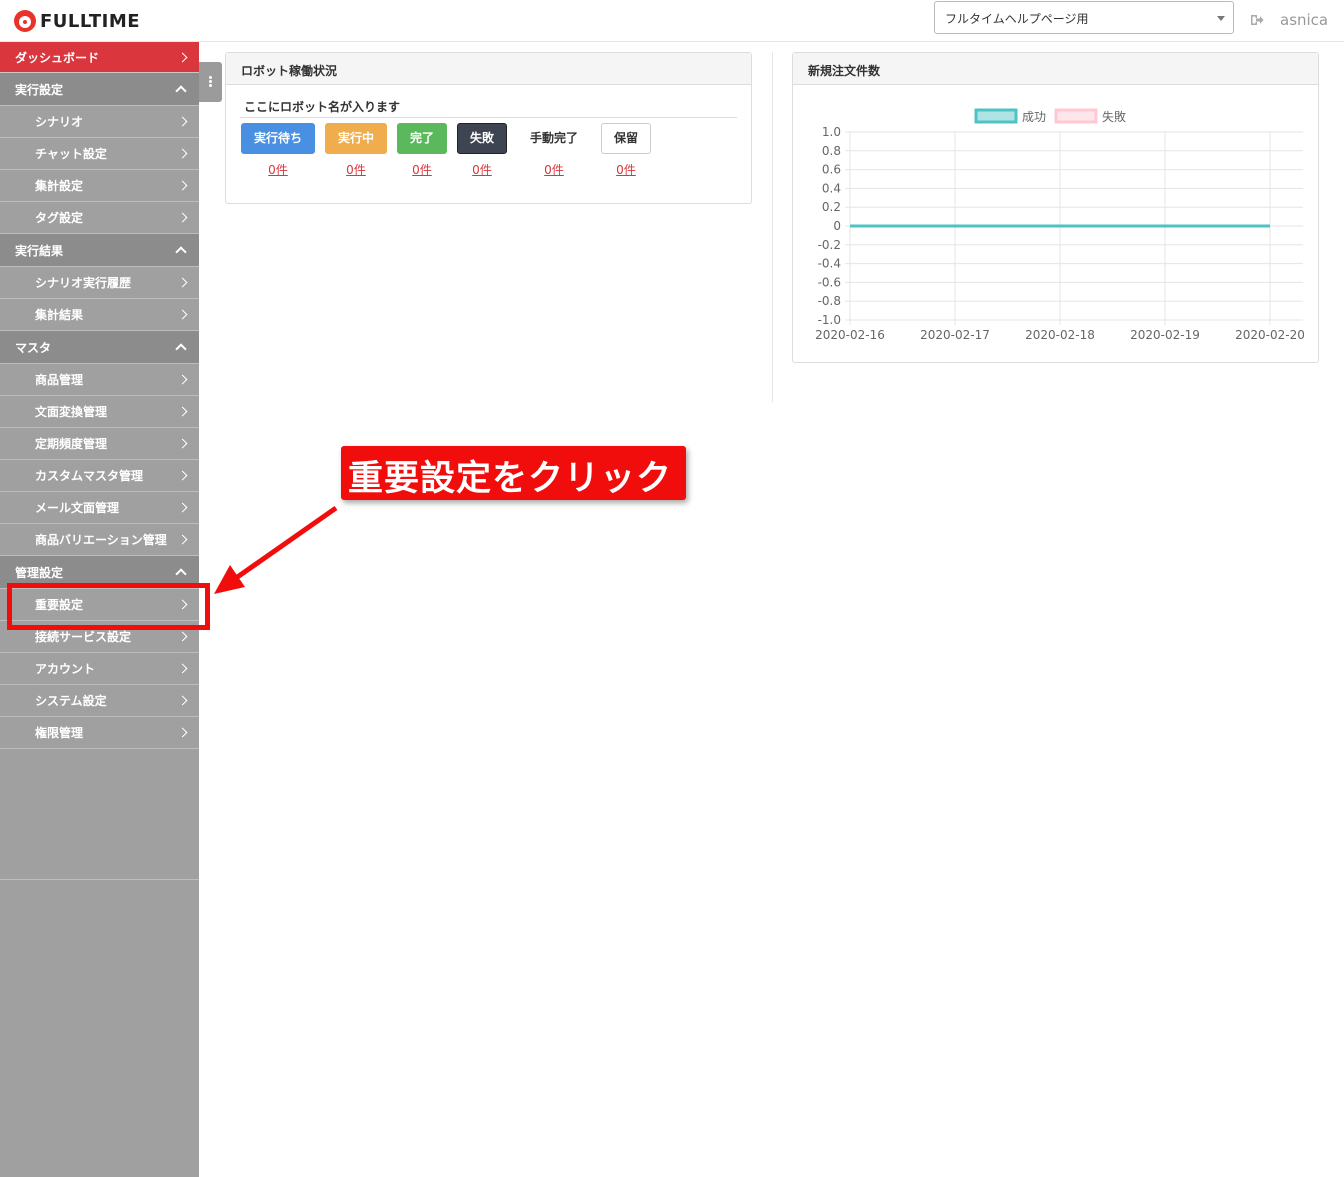 The width and height of the screenshot is (1344, 1177). I want to click on divider, so click(488, 117).